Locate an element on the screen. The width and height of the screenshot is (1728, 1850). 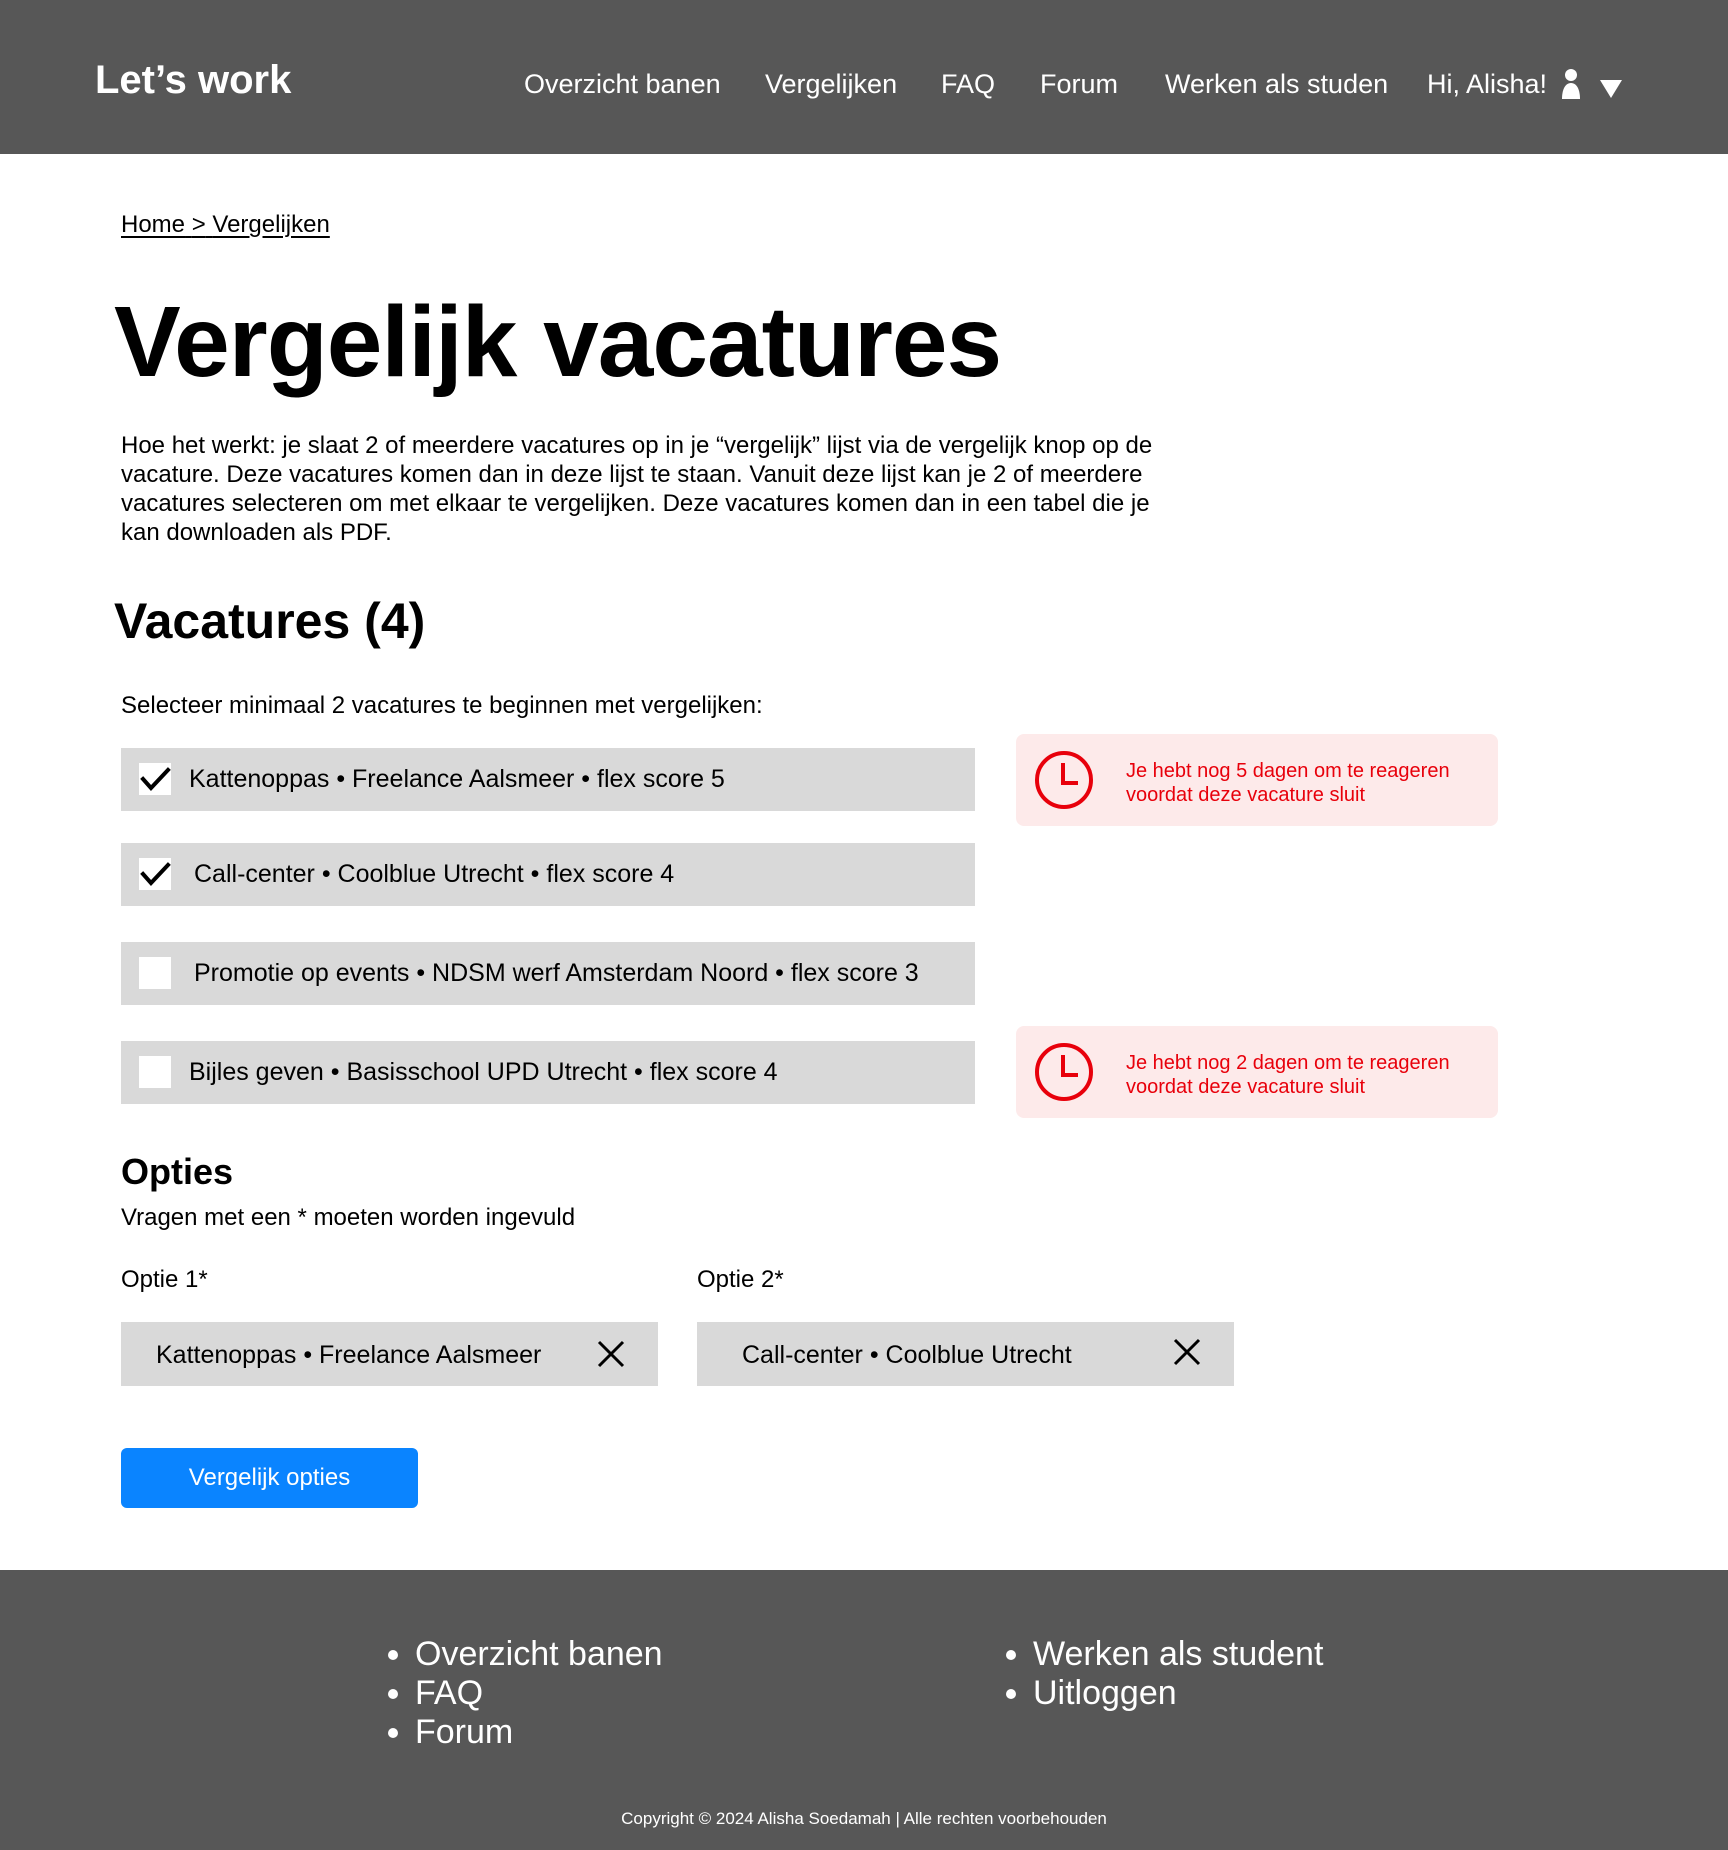
footer-links-left: Overzicht banen FAQ Forum is located at coordinates (524, 1693).